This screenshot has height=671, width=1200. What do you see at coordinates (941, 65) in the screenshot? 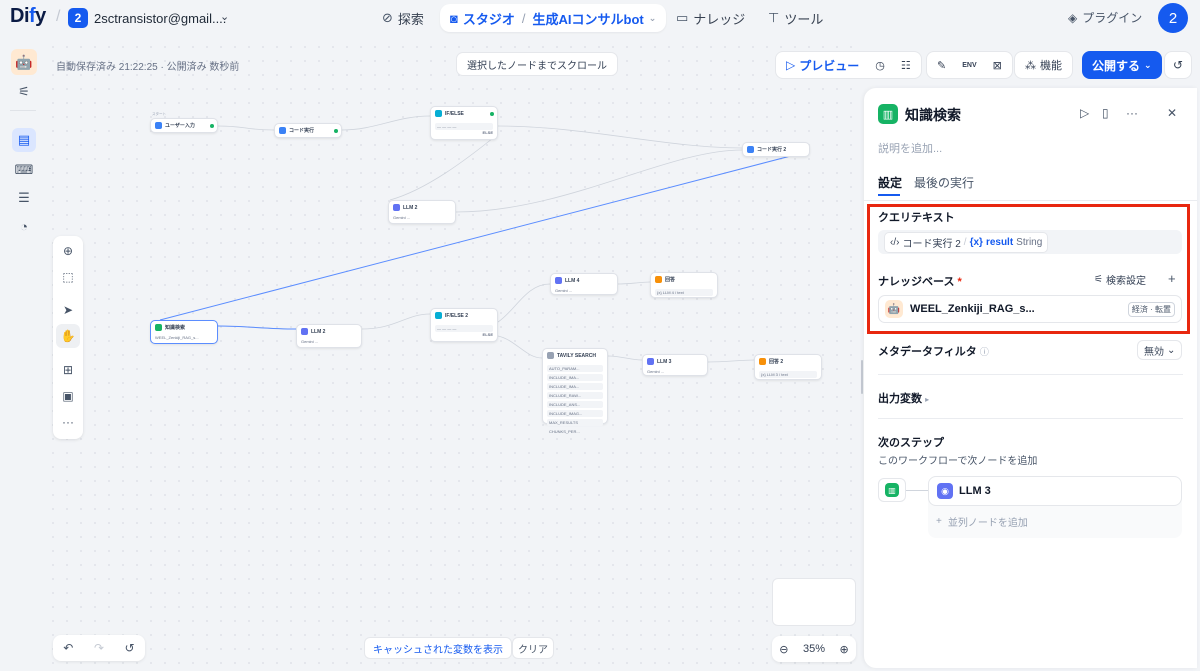
I see `edit-icon: ✎` at bounding box center [941, 65].